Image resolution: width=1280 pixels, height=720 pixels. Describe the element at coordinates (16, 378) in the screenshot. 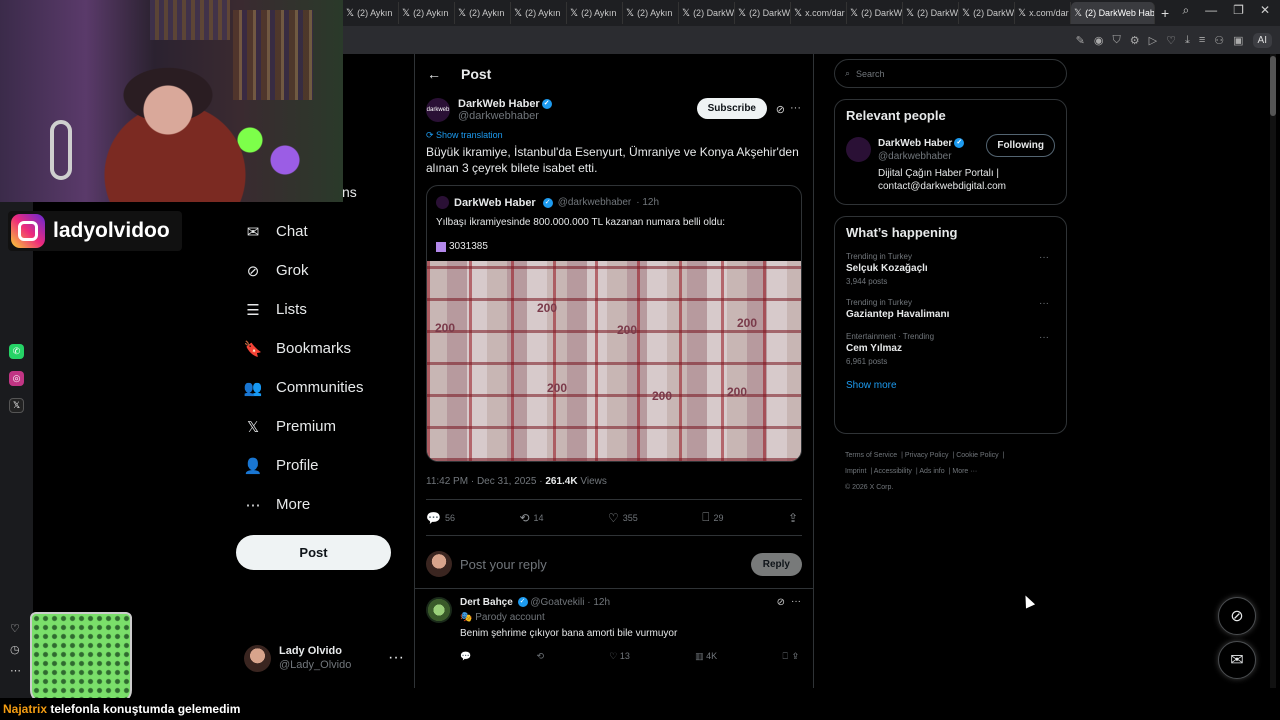

I see `instagram-icon: ◎` at that location.